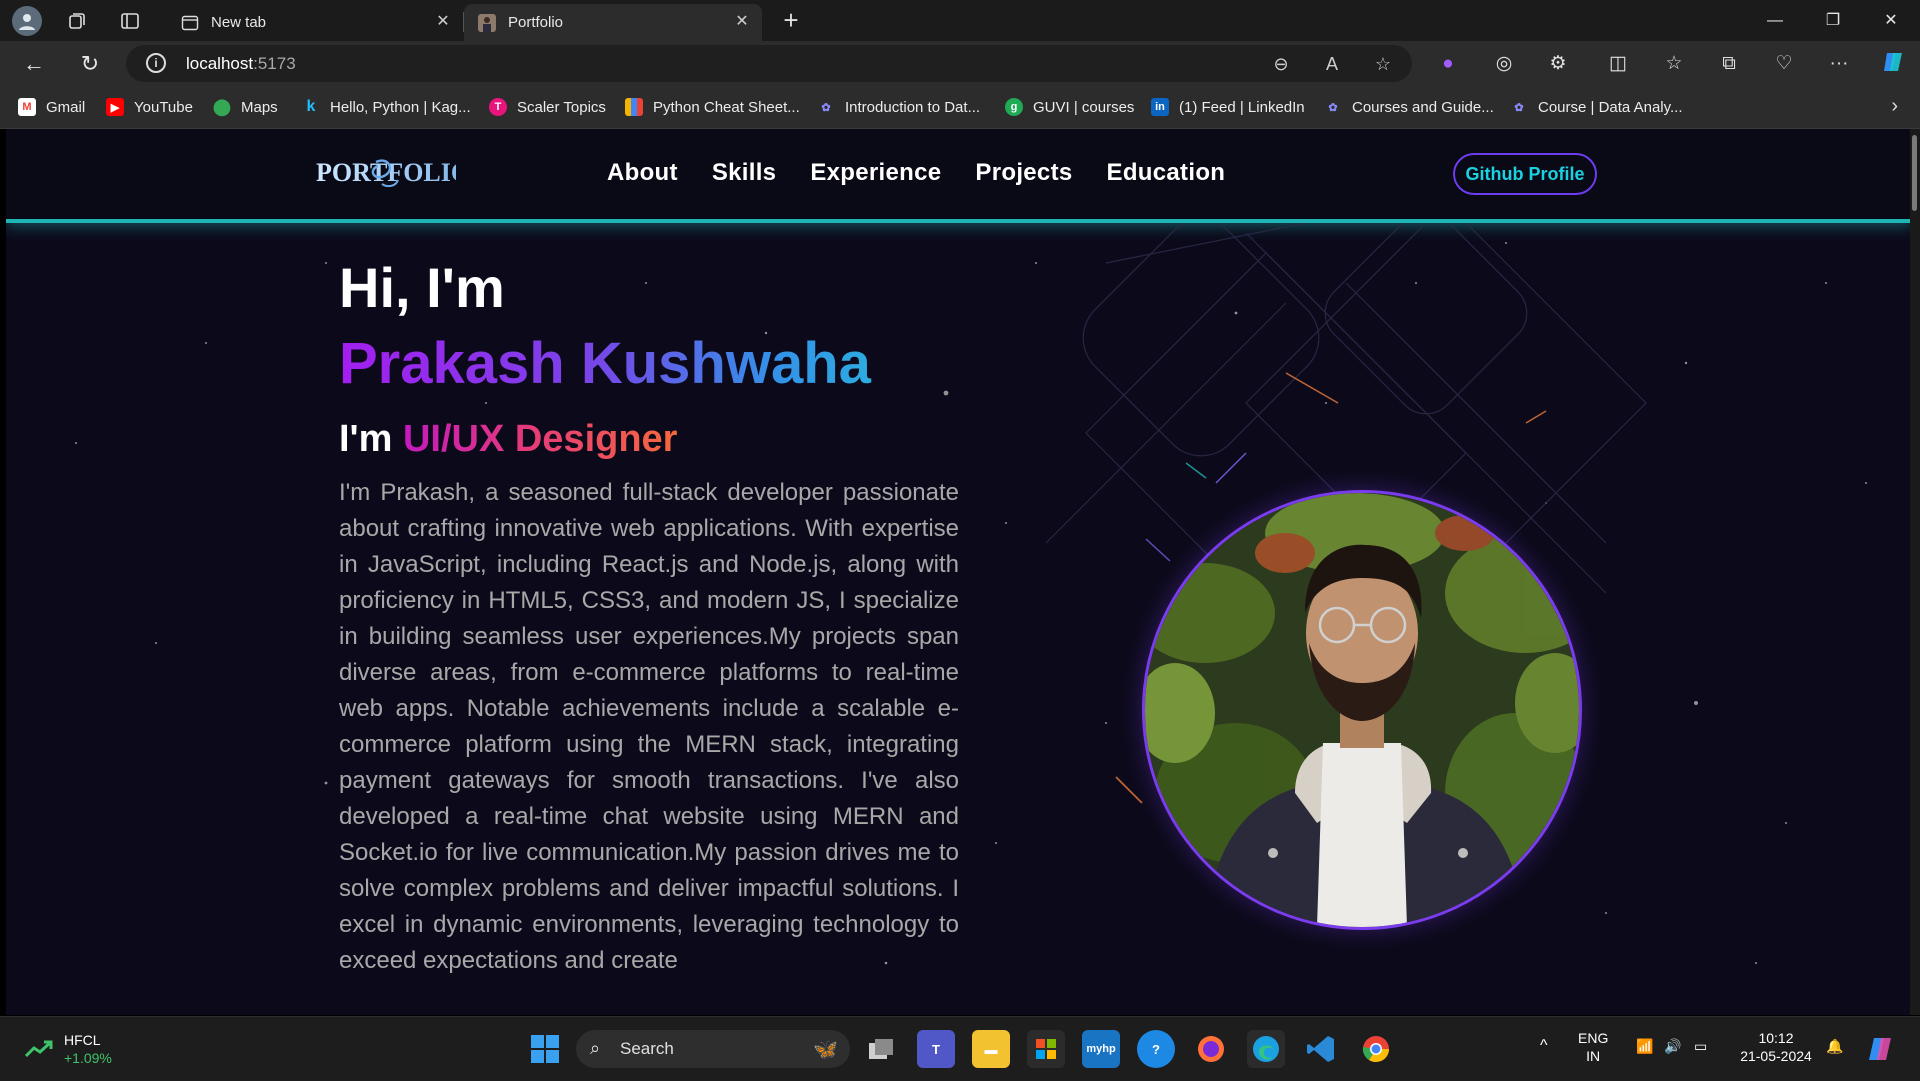 Image resolution: width=1920 pixels, height=1081 pixels. What do you see at coordinates (1776, 1047) in the screenshot?
I see `clock: 10:12 21-05-2024` at bounding box center [1776, 1047].